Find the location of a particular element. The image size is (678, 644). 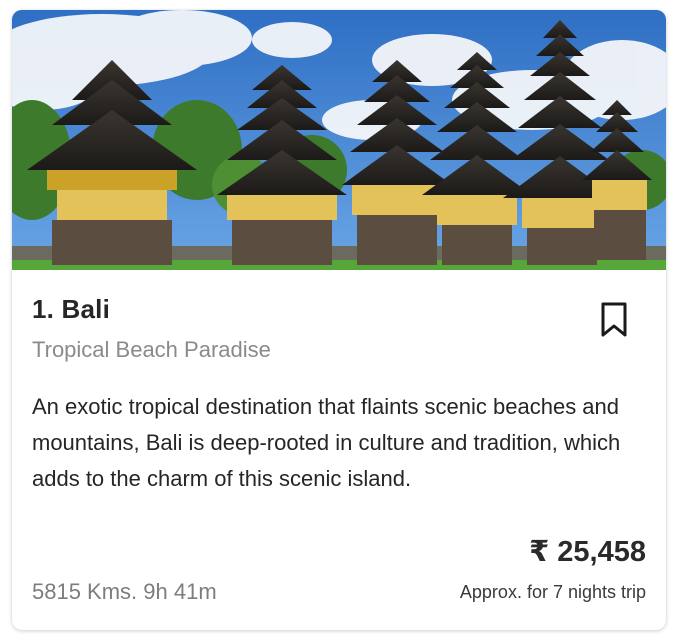

destination-title: 1. Bali is located at coordinates (71, 309).